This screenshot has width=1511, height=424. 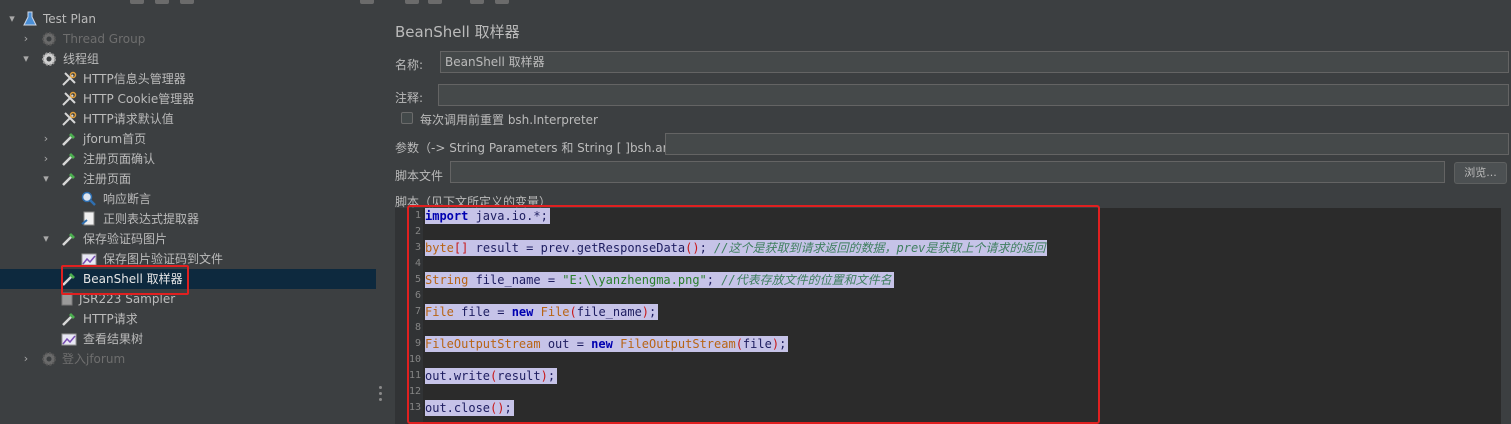 I want to click on tree-item-label: Test Plan, so click(x=69, y=19).